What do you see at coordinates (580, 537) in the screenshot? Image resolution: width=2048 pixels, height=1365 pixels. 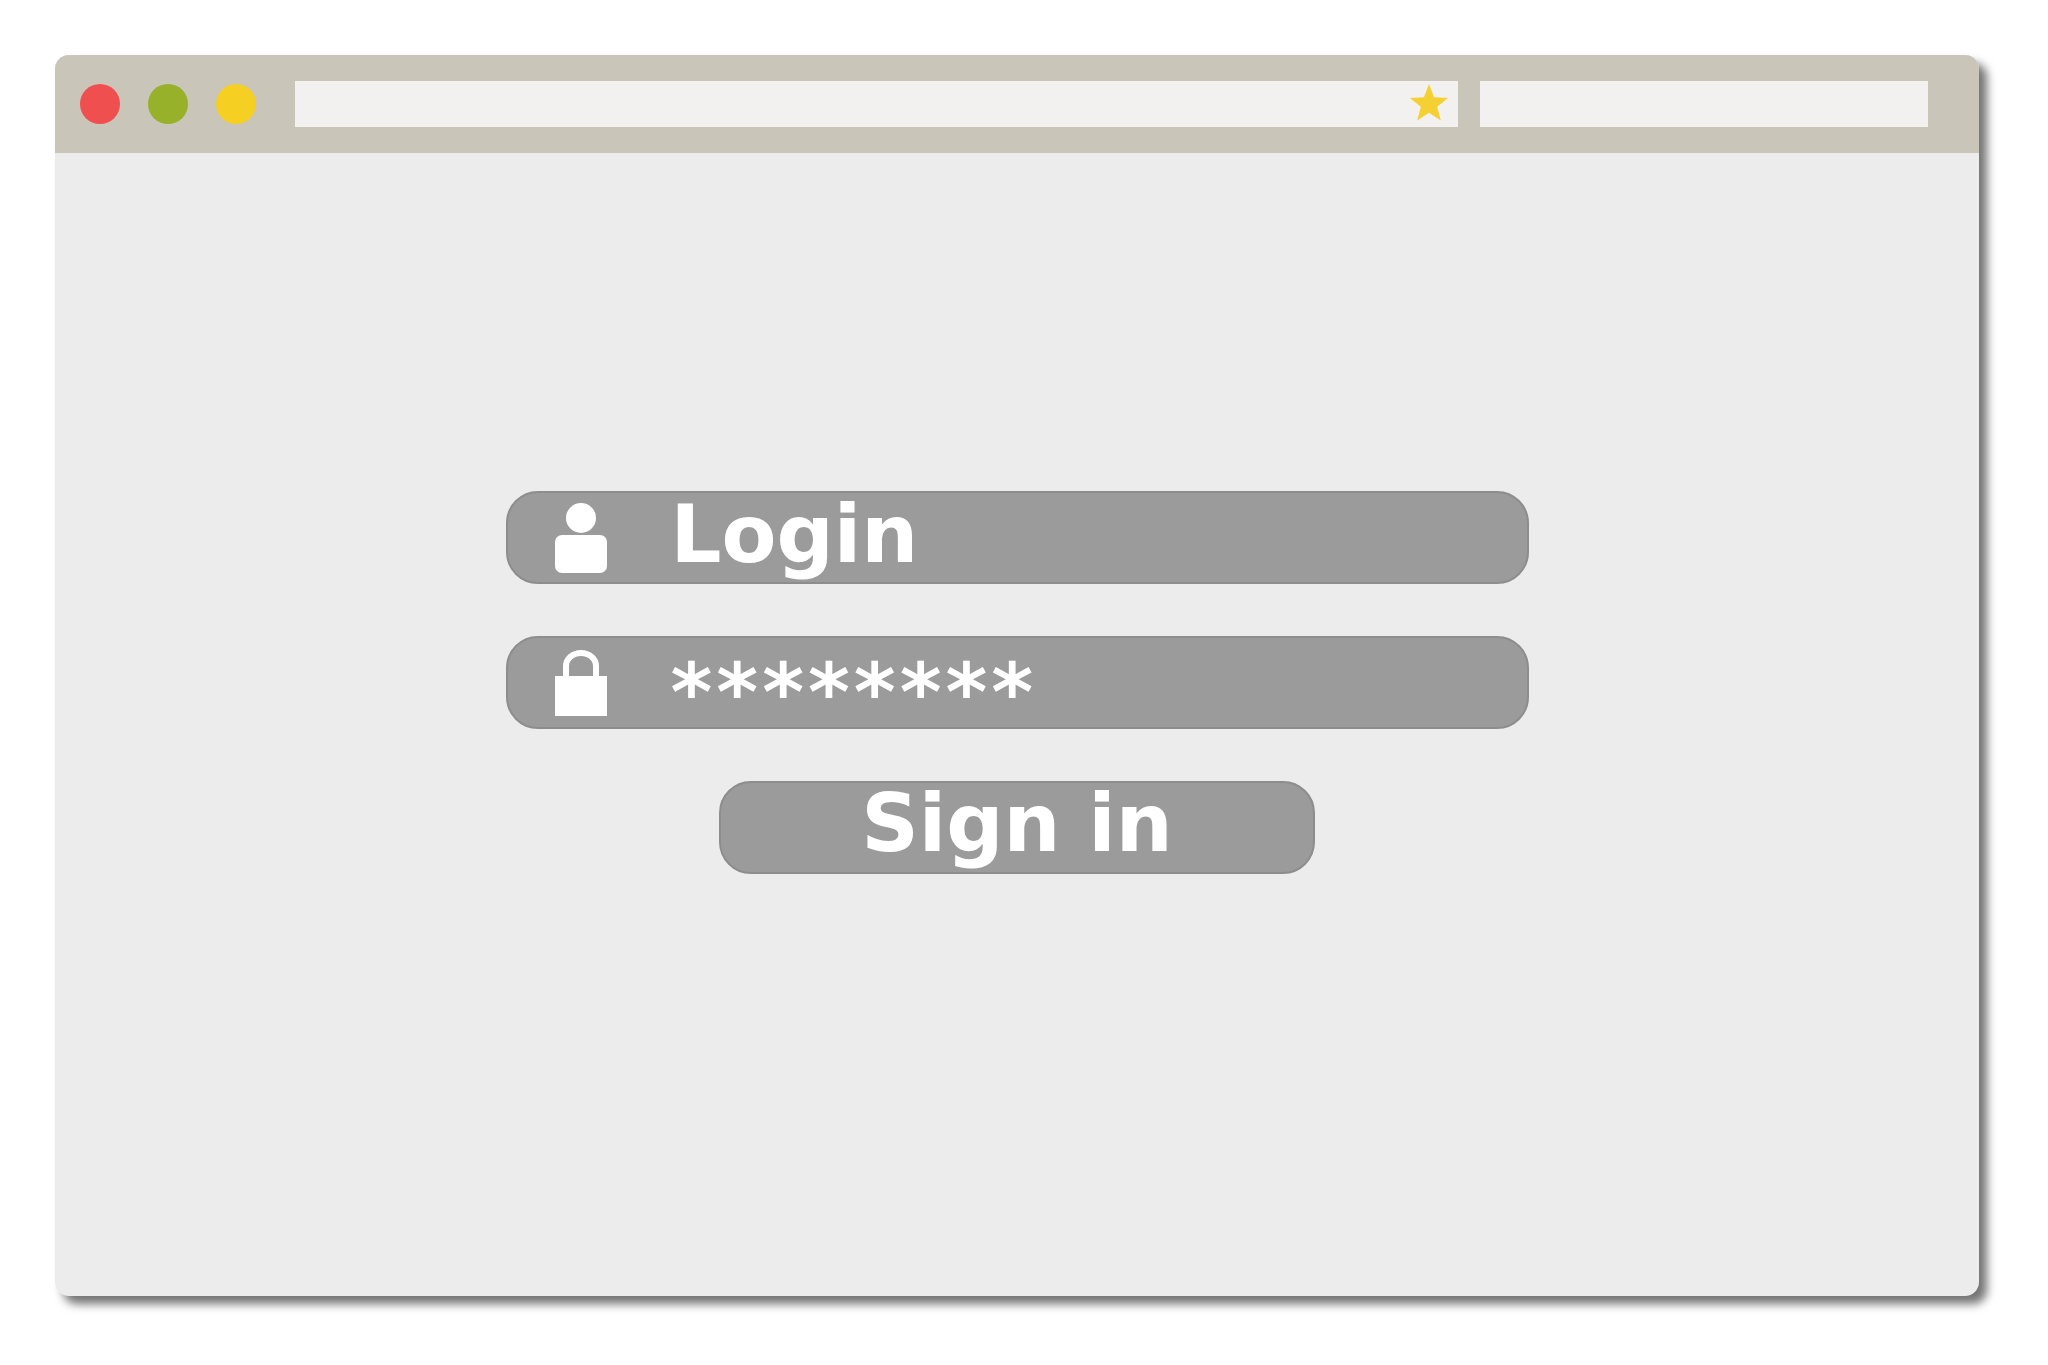 I see `user-icon` at bounding box center [580, 537].